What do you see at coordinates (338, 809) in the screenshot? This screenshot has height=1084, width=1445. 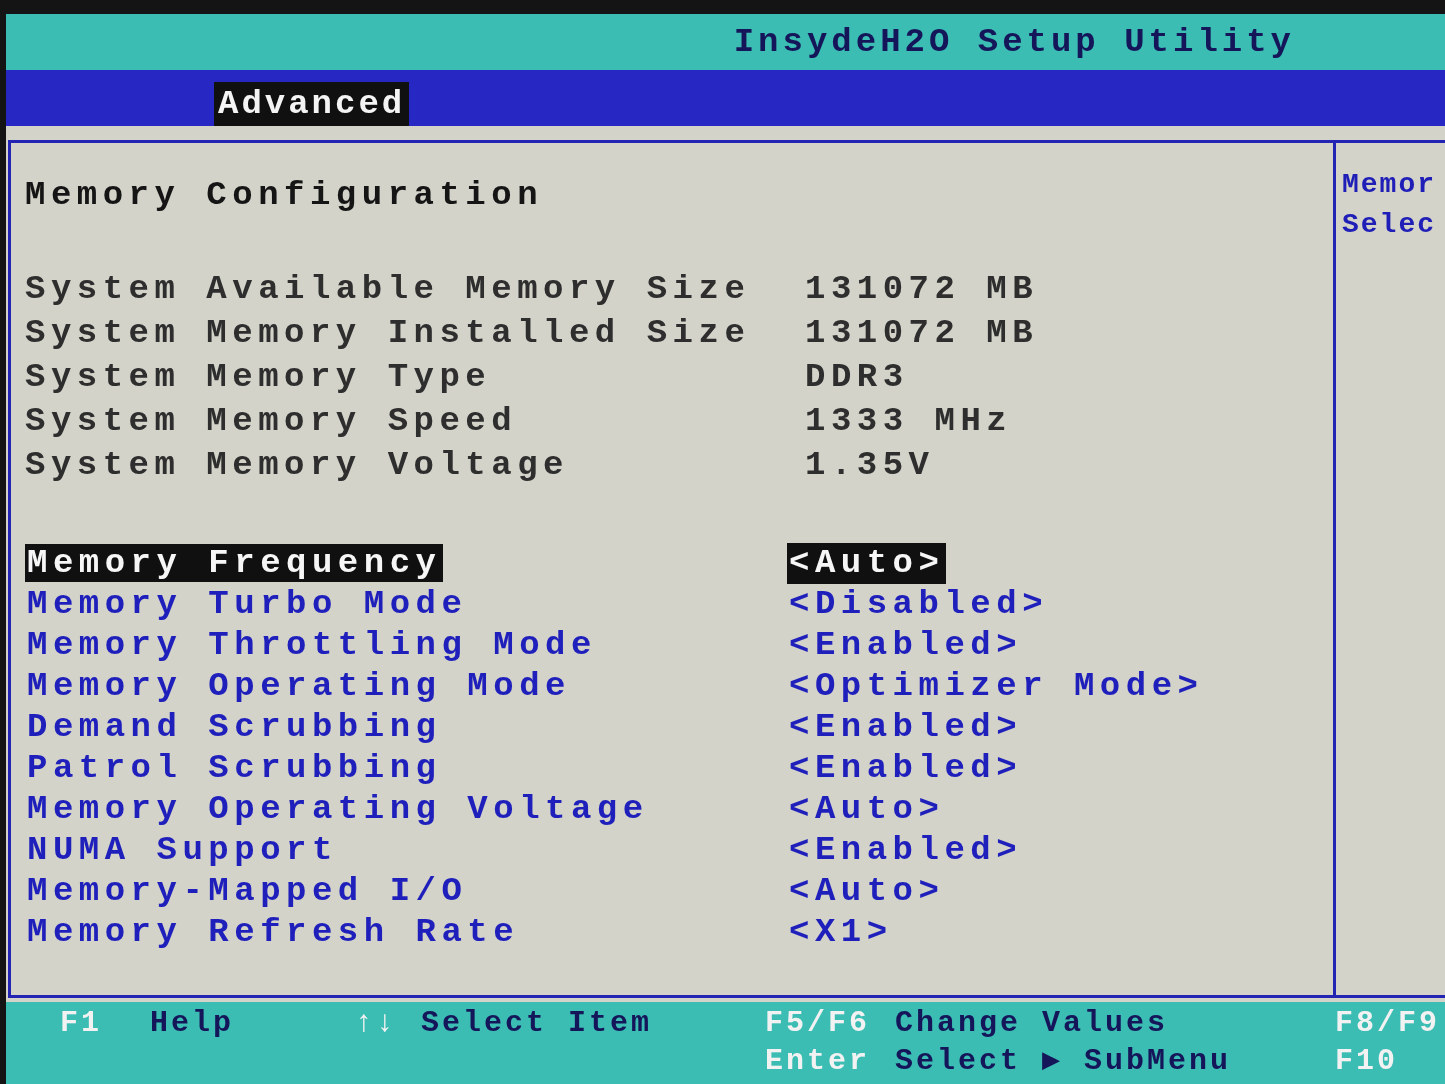 I see `setting-label: Memory Operating Voltage` at bounding box center [338, 809].